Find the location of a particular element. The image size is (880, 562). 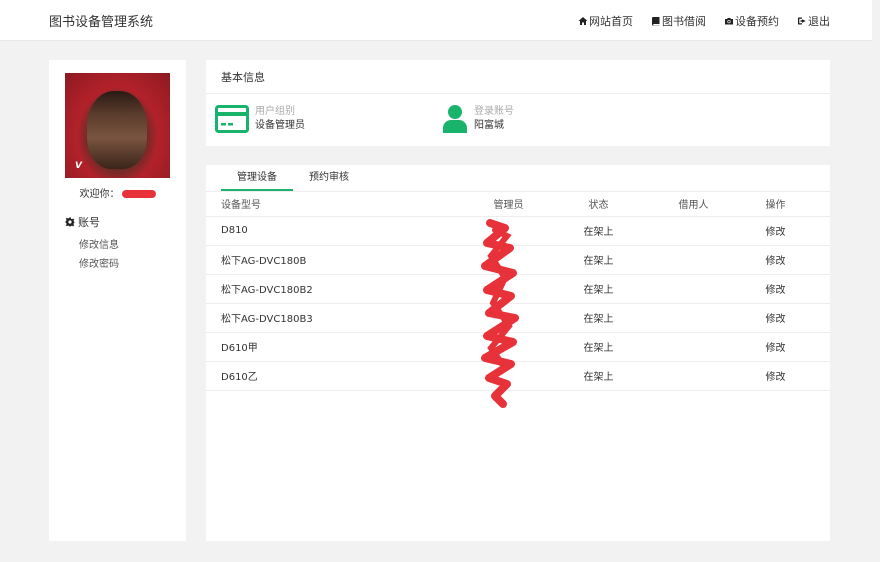

device-model: D610乙 is located at coordinates (336, 376).